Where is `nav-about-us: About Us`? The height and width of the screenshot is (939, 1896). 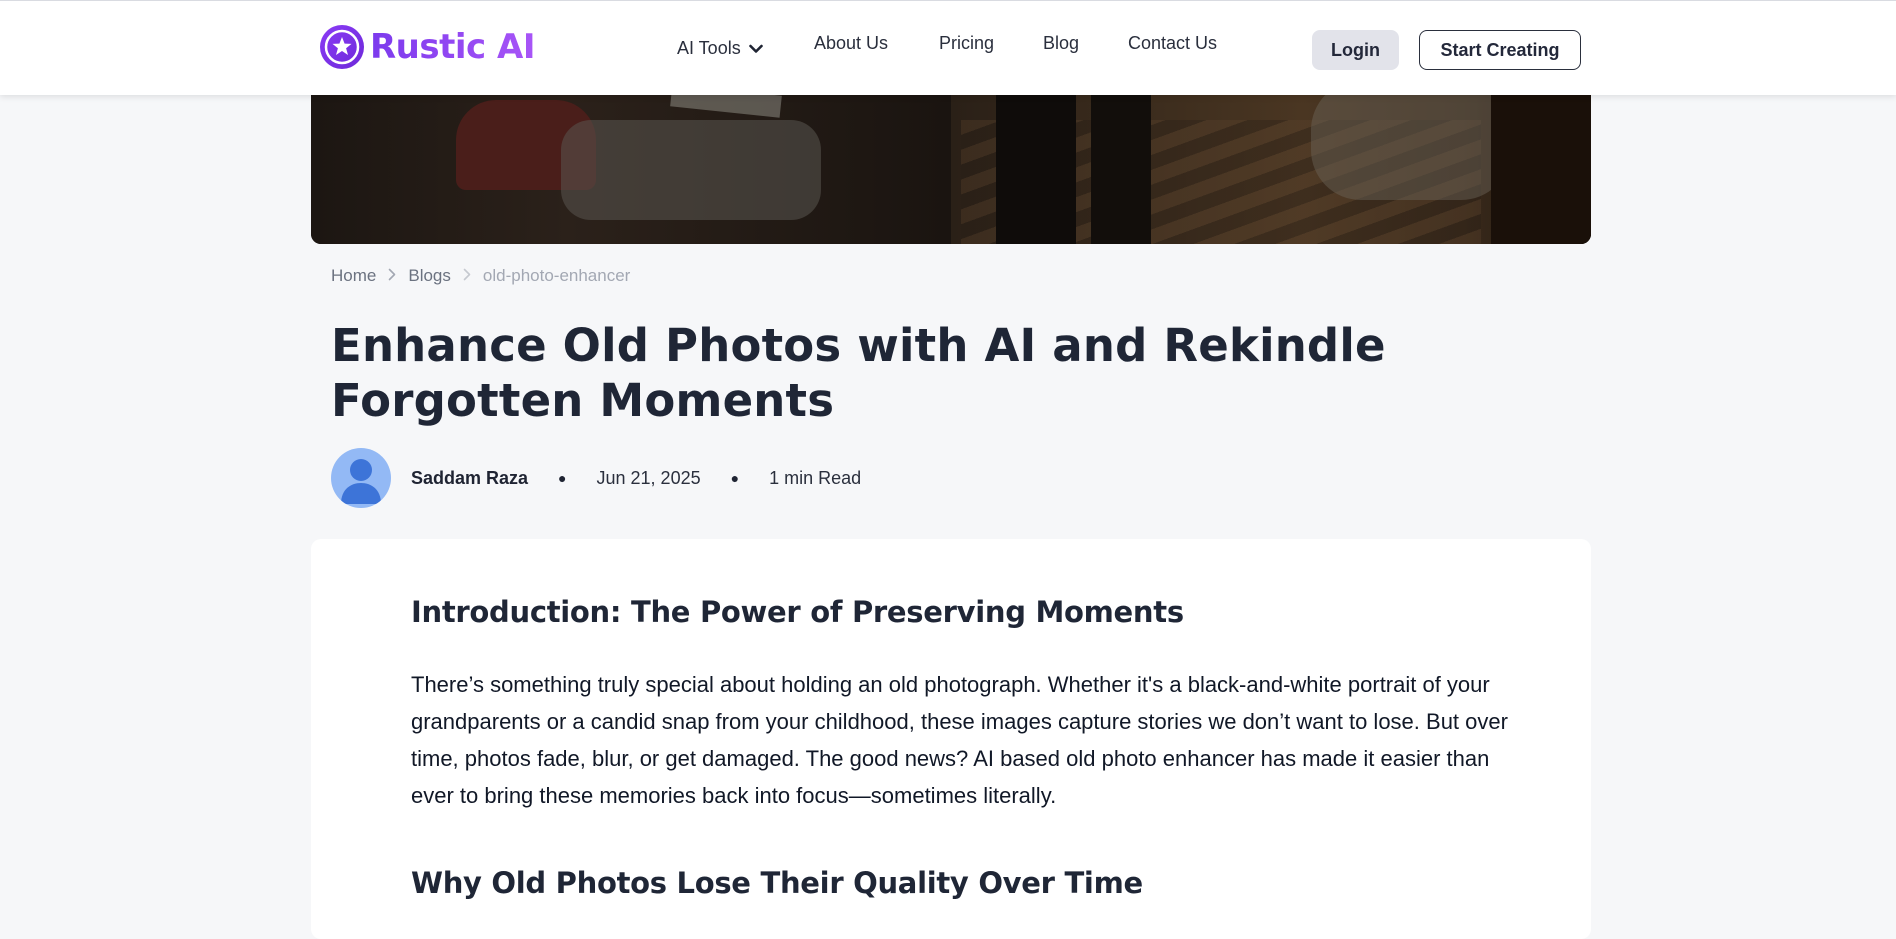
nav-about-us: About Us is located at coordinates (851, 43).